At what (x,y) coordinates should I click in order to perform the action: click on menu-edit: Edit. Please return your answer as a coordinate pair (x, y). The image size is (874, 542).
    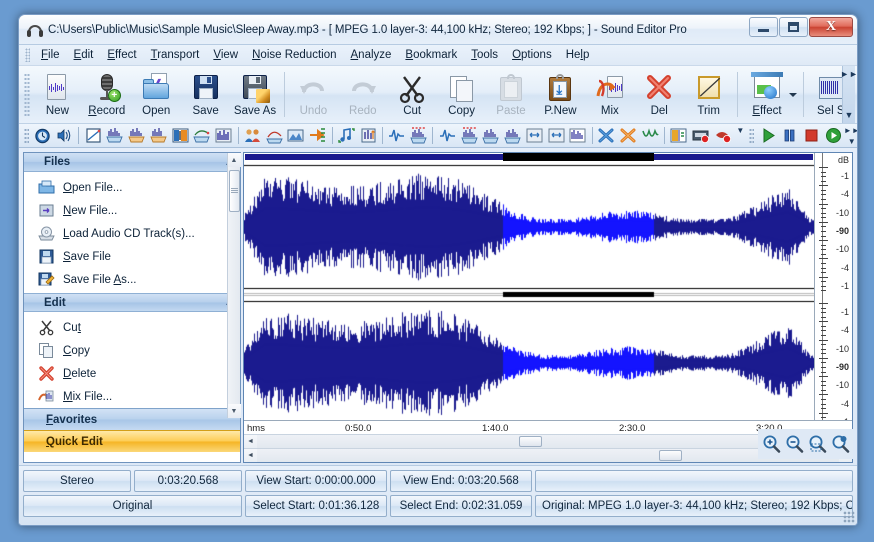
    Looking at the image, I should click on (84, 55).